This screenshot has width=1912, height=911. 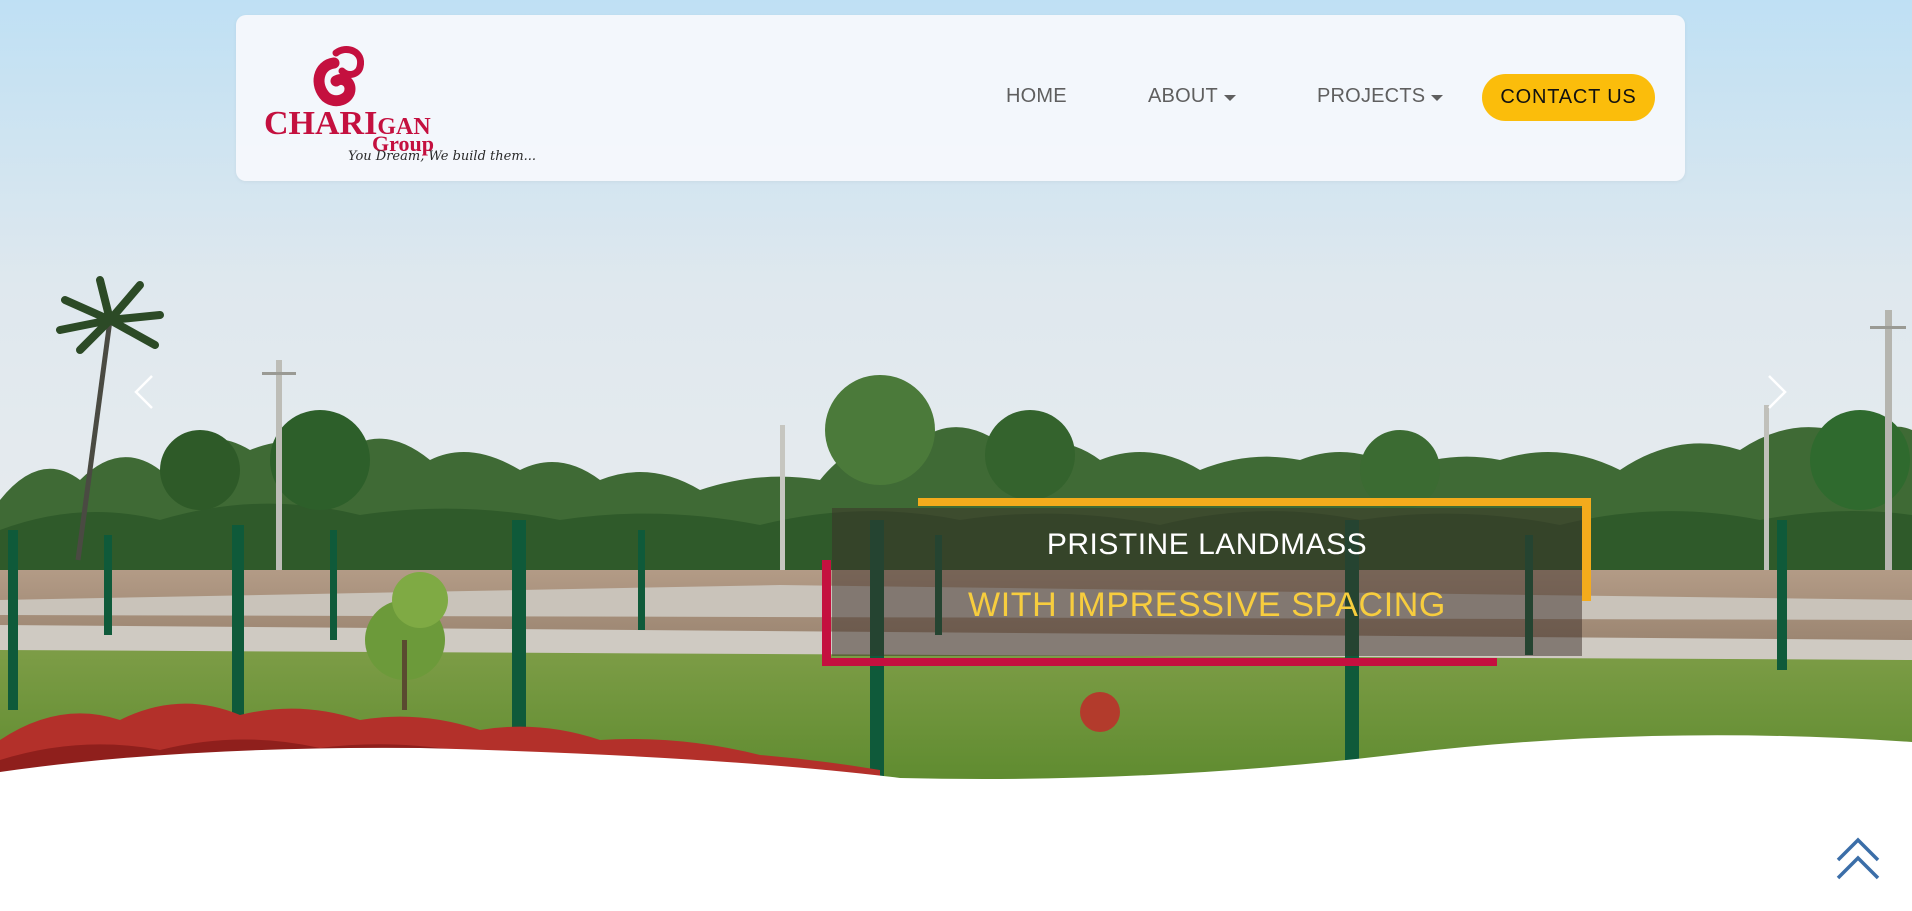 I want to click on contact-us-button: CONTACT US, so click(x=1568, y=97).